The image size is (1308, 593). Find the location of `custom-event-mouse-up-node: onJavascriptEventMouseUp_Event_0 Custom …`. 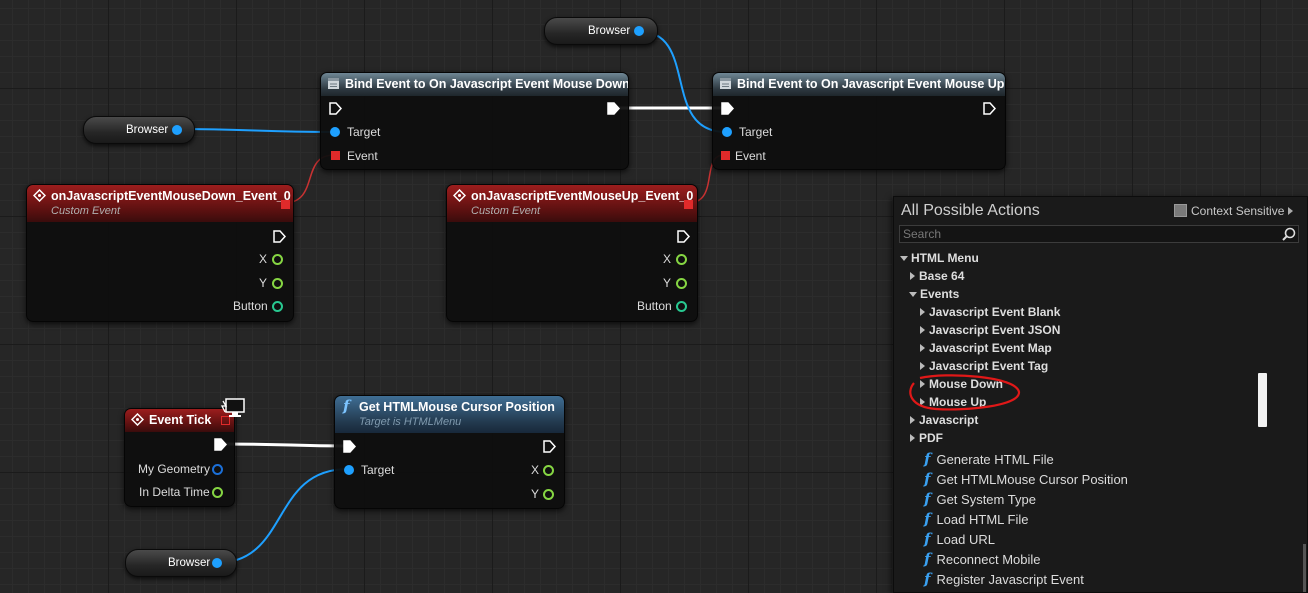

custom-event-mouse-up-node: onJavascriptEventMouseUp_Event_0 Custom … is located at coordinates (572, 253).